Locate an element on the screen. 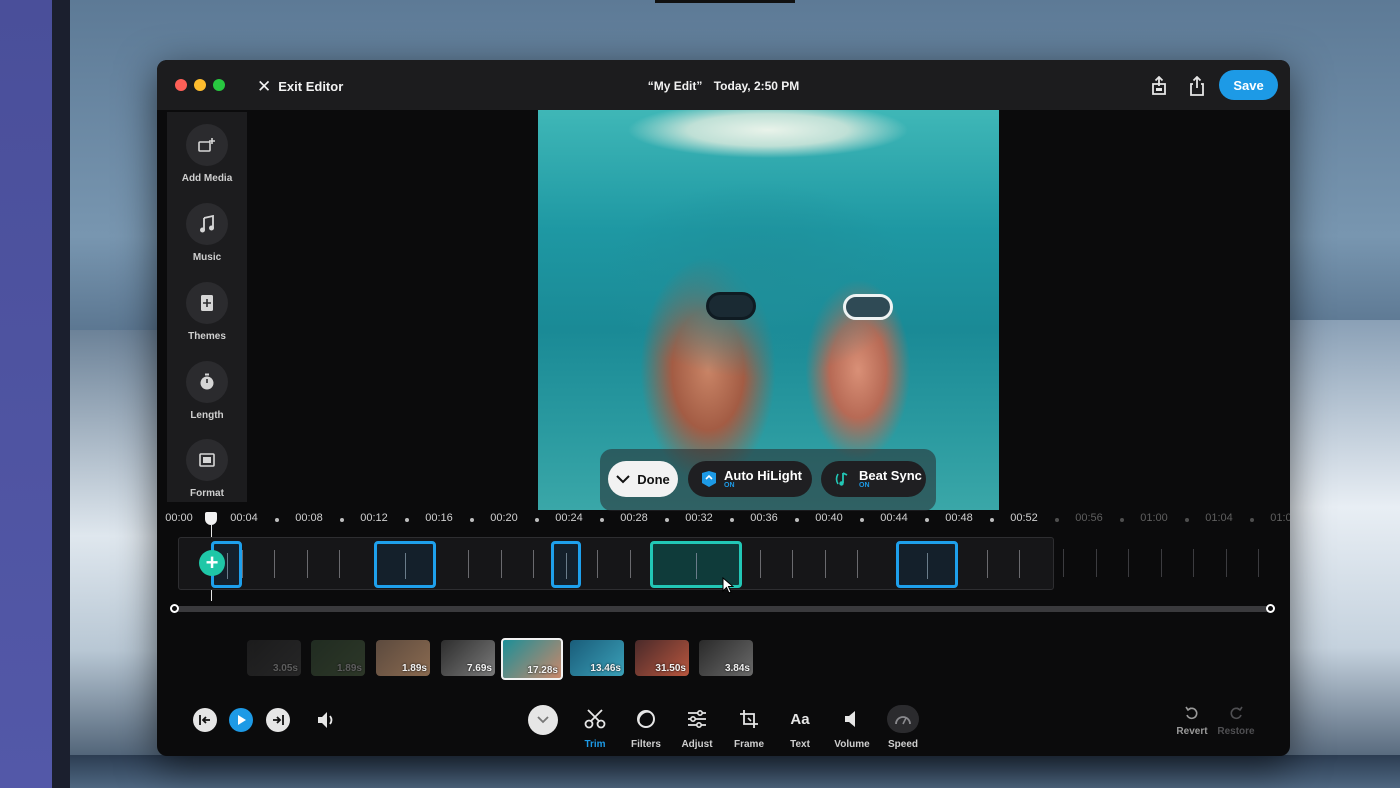 The image size is (1400, 788). clip-duration: 1.89s is located at coordinates (414, 668).